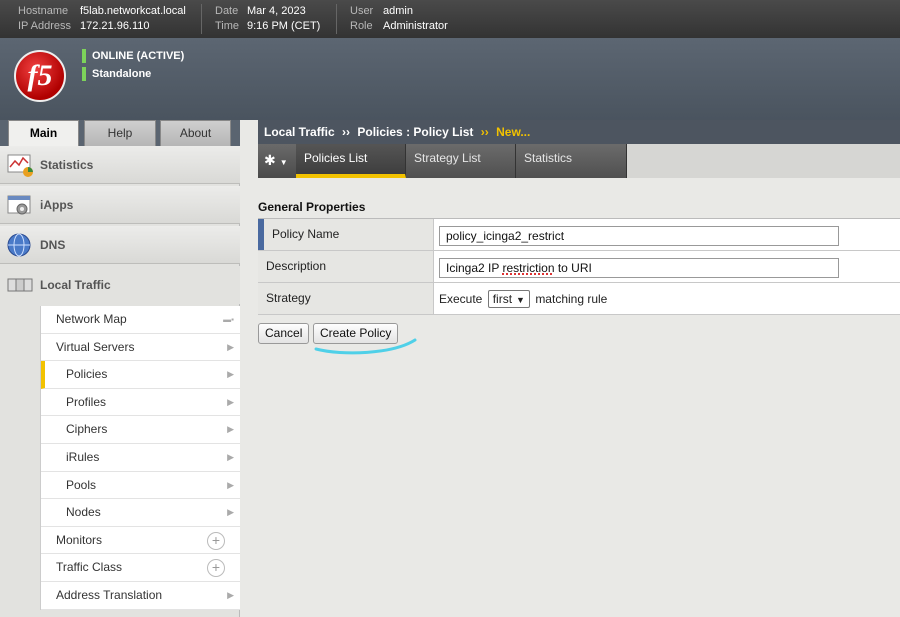 Image resolution: width=900 pixels, height=617 pixels. What do you see at coordinates (43, 11) in the screenshot?
I see `hostname-label: Hostname` at bounding box center [43, 11].